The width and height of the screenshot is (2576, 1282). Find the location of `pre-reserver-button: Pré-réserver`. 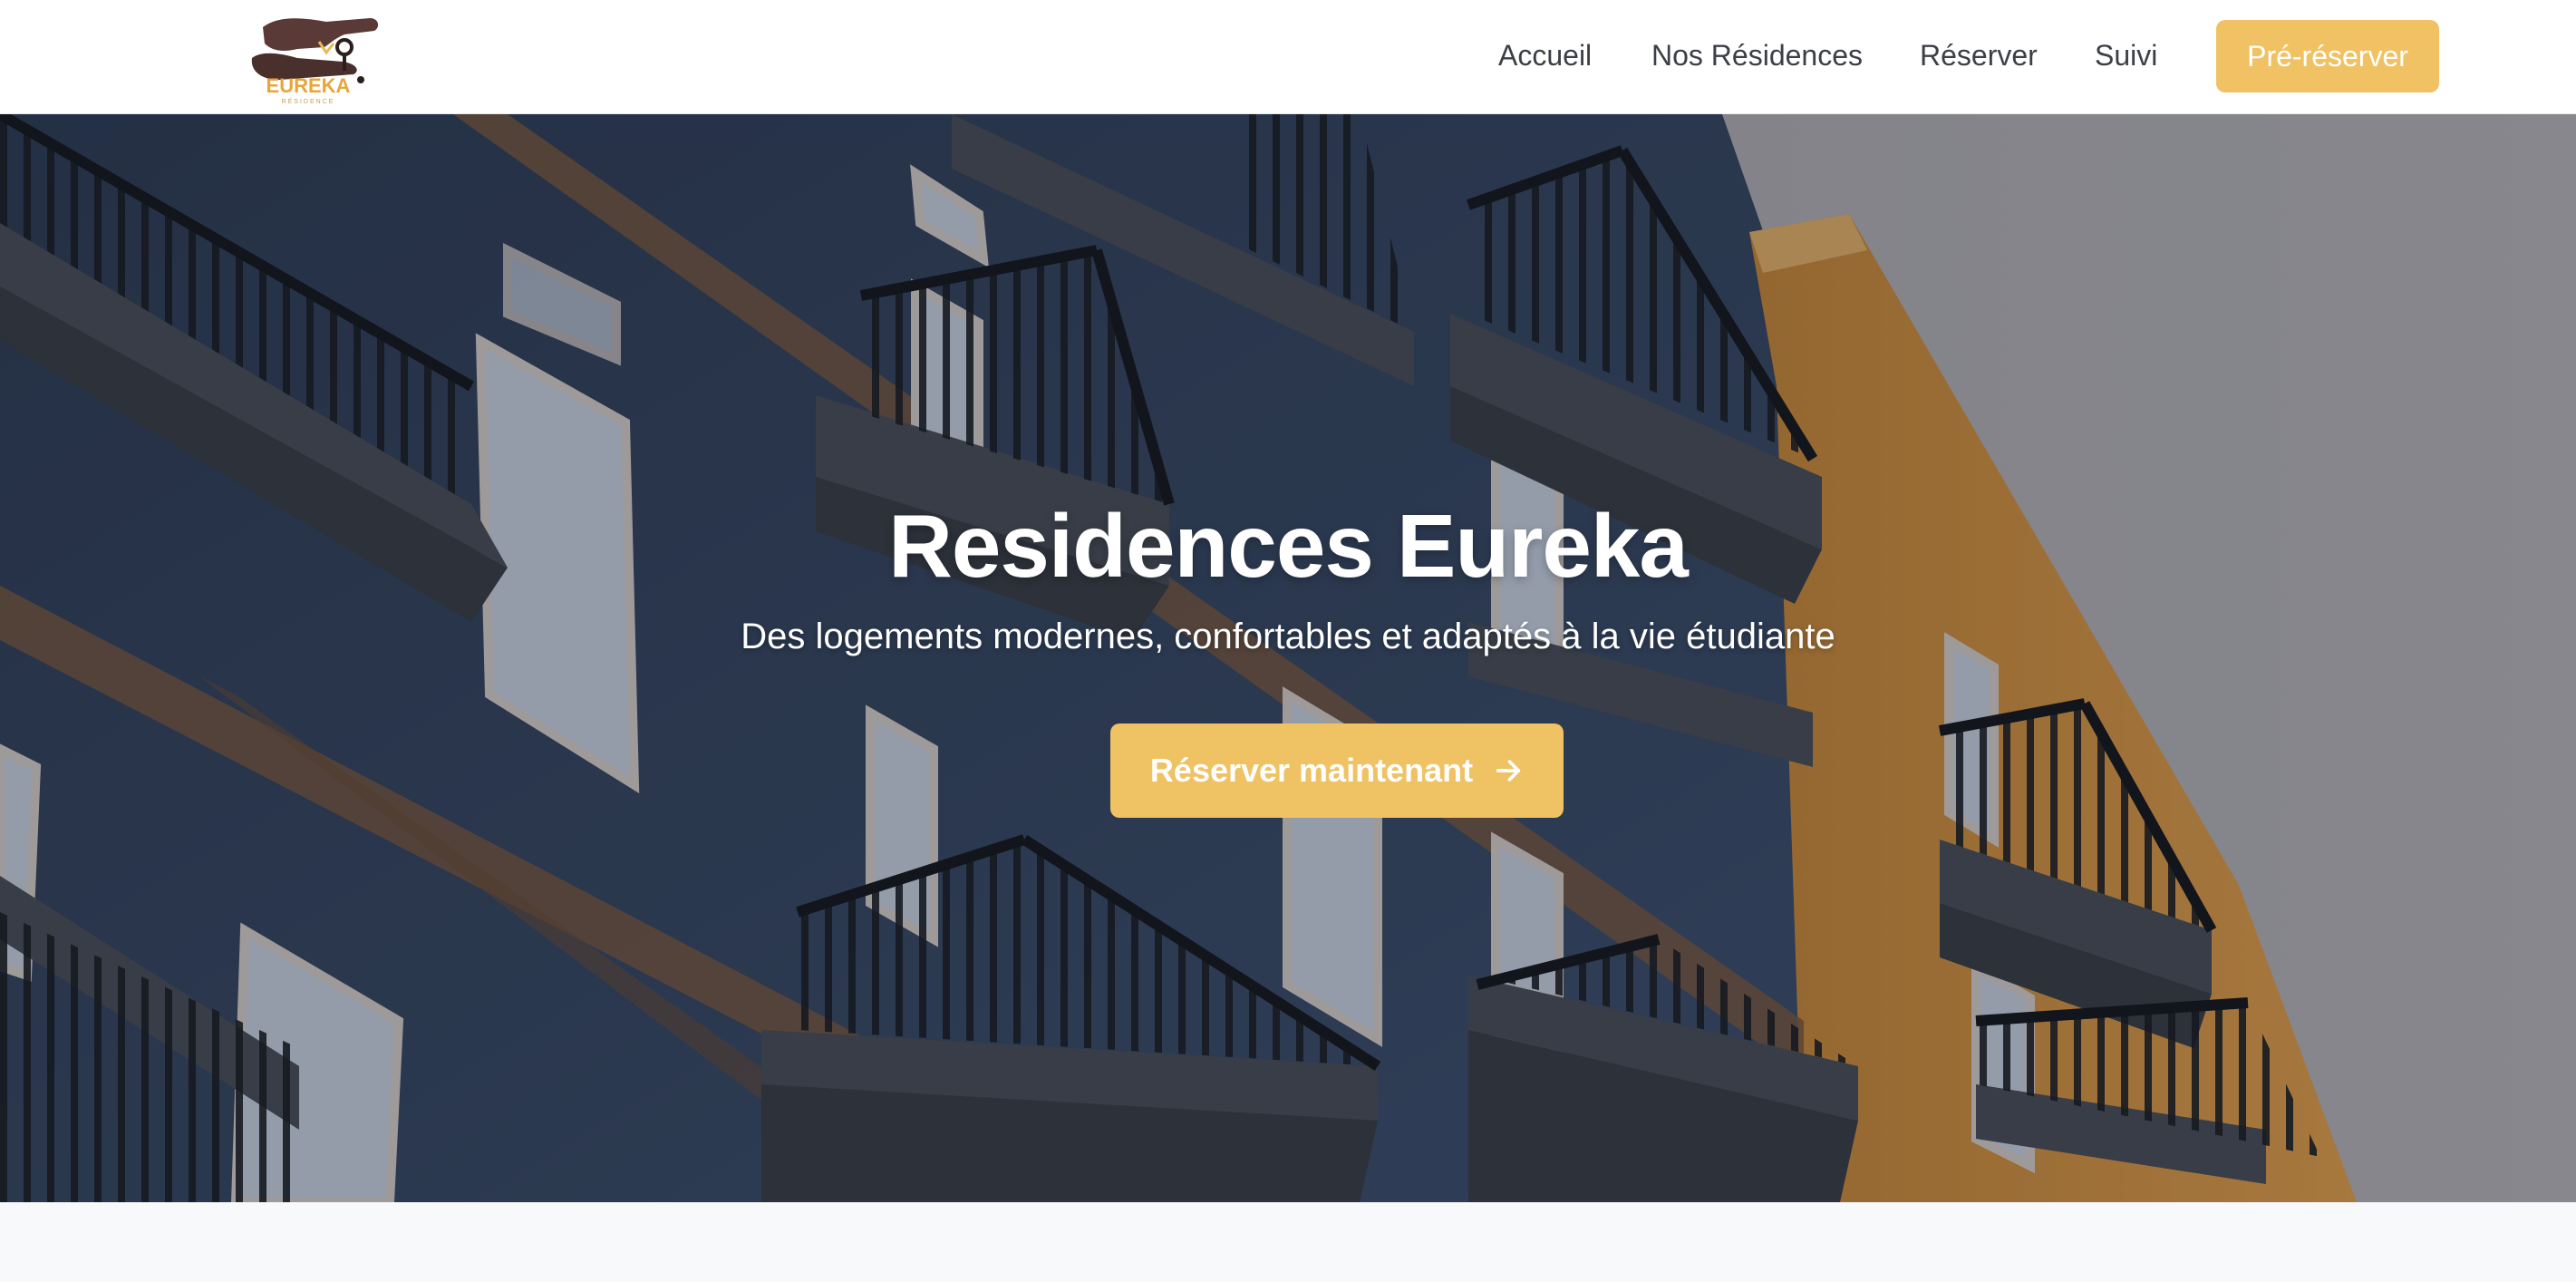

pre-reserver-button: Pré-réserver is located at coordinates (2327, 56).